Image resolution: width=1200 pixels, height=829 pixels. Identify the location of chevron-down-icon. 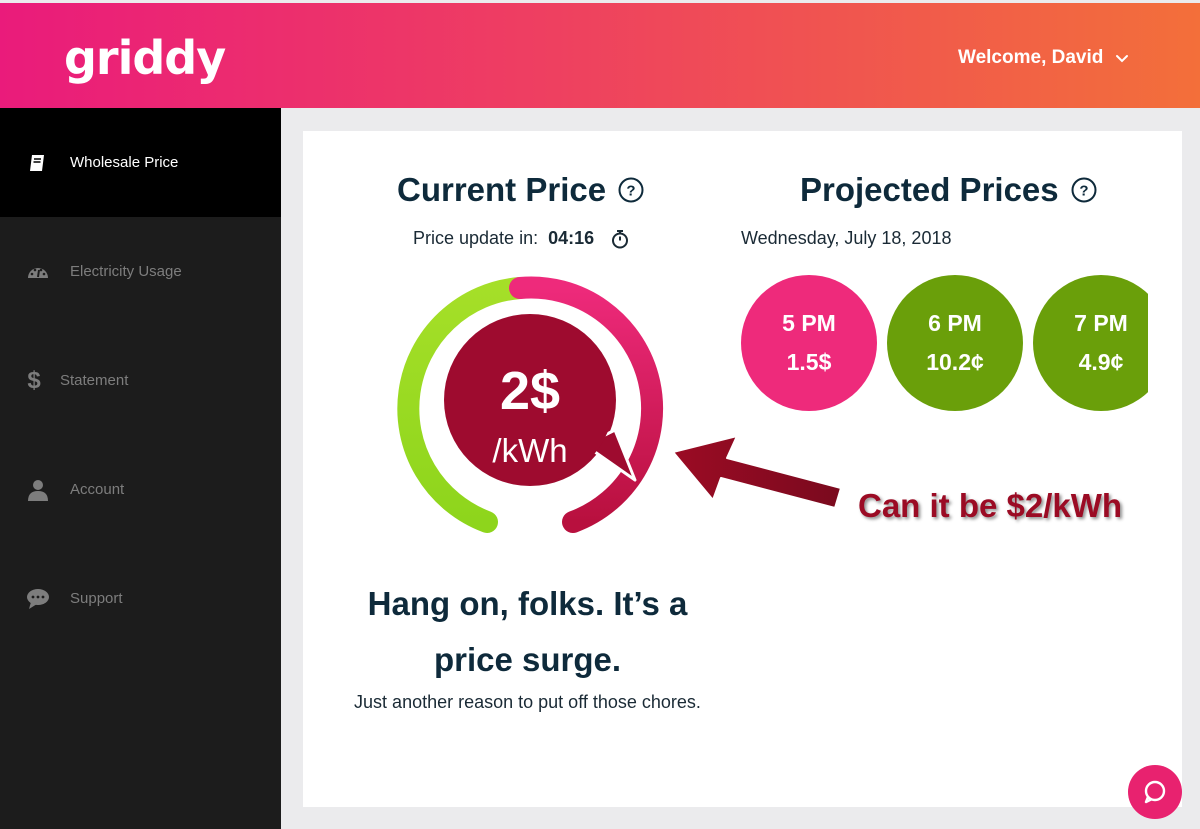
(1122, 59).